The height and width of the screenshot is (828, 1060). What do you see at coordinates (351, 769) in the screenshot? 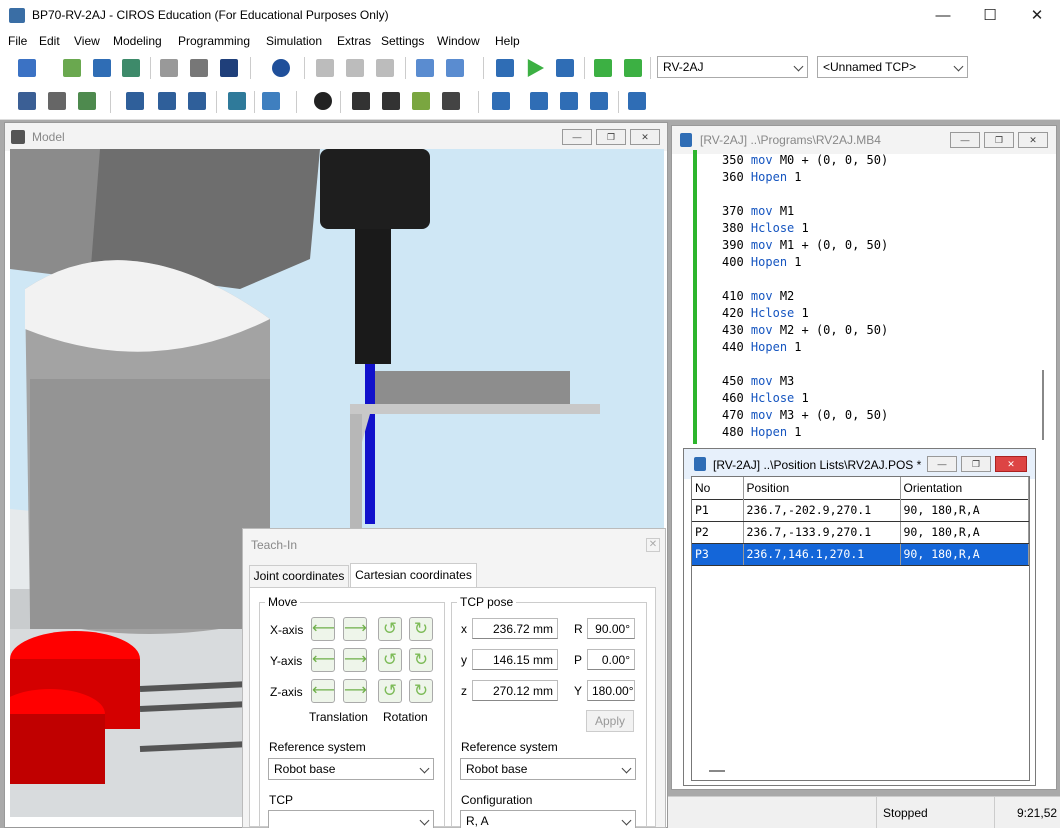
I see `reference-system-select: Robot base` at bounding box center [351, 769].